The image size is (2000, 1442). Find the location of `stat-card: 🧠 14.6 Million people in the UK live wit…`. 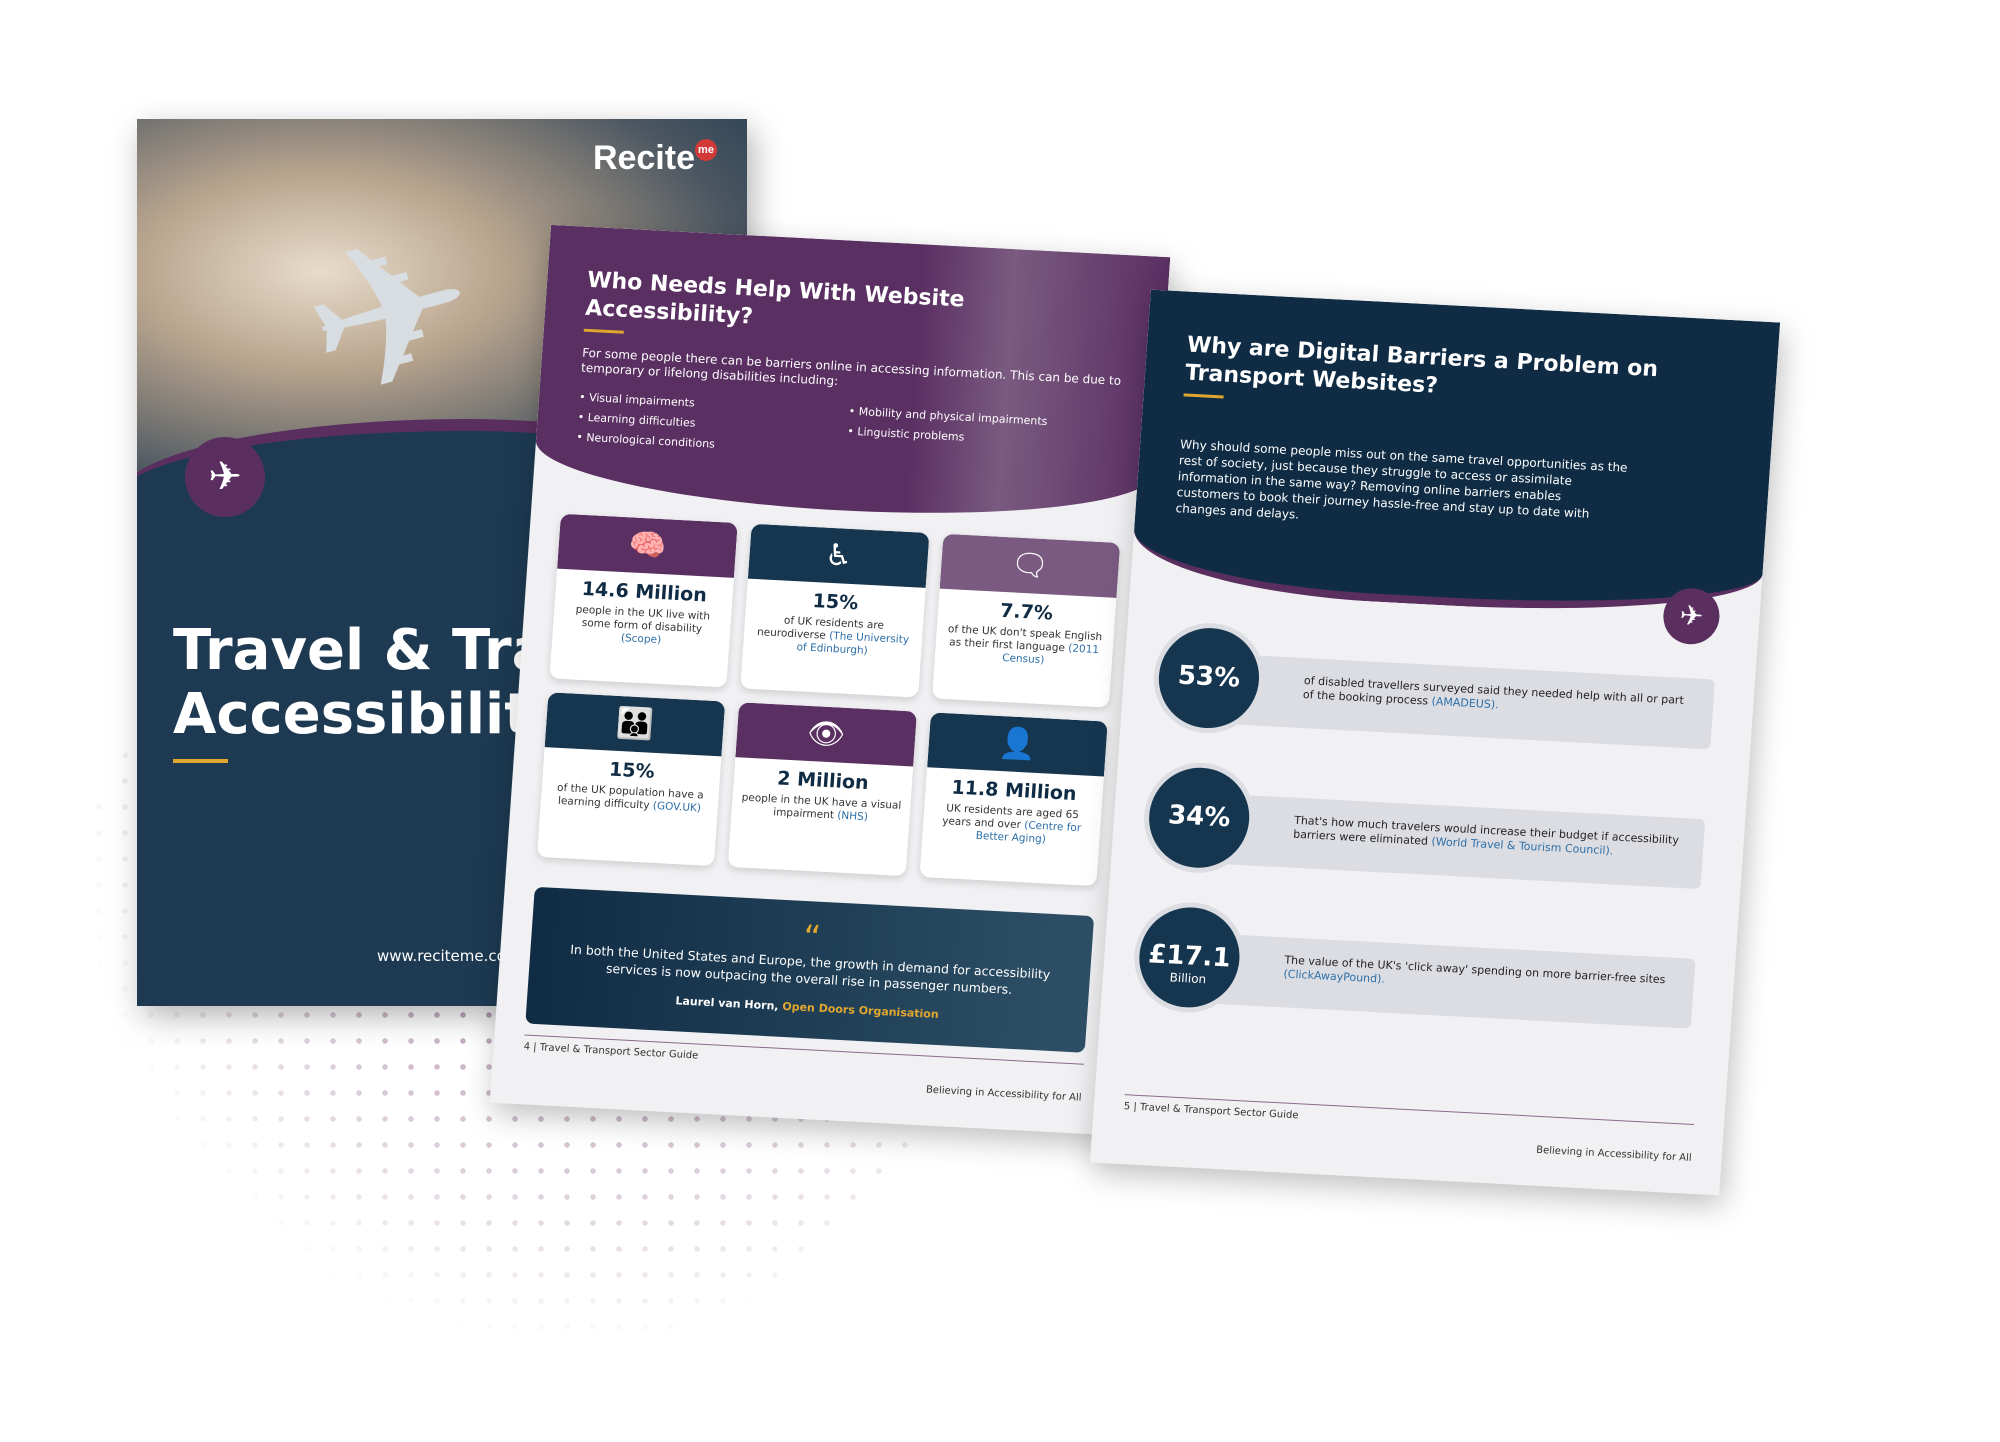

stat-card: 🧠 14.6 Million people in the UK live wit… is located at coordinates (644, 600).